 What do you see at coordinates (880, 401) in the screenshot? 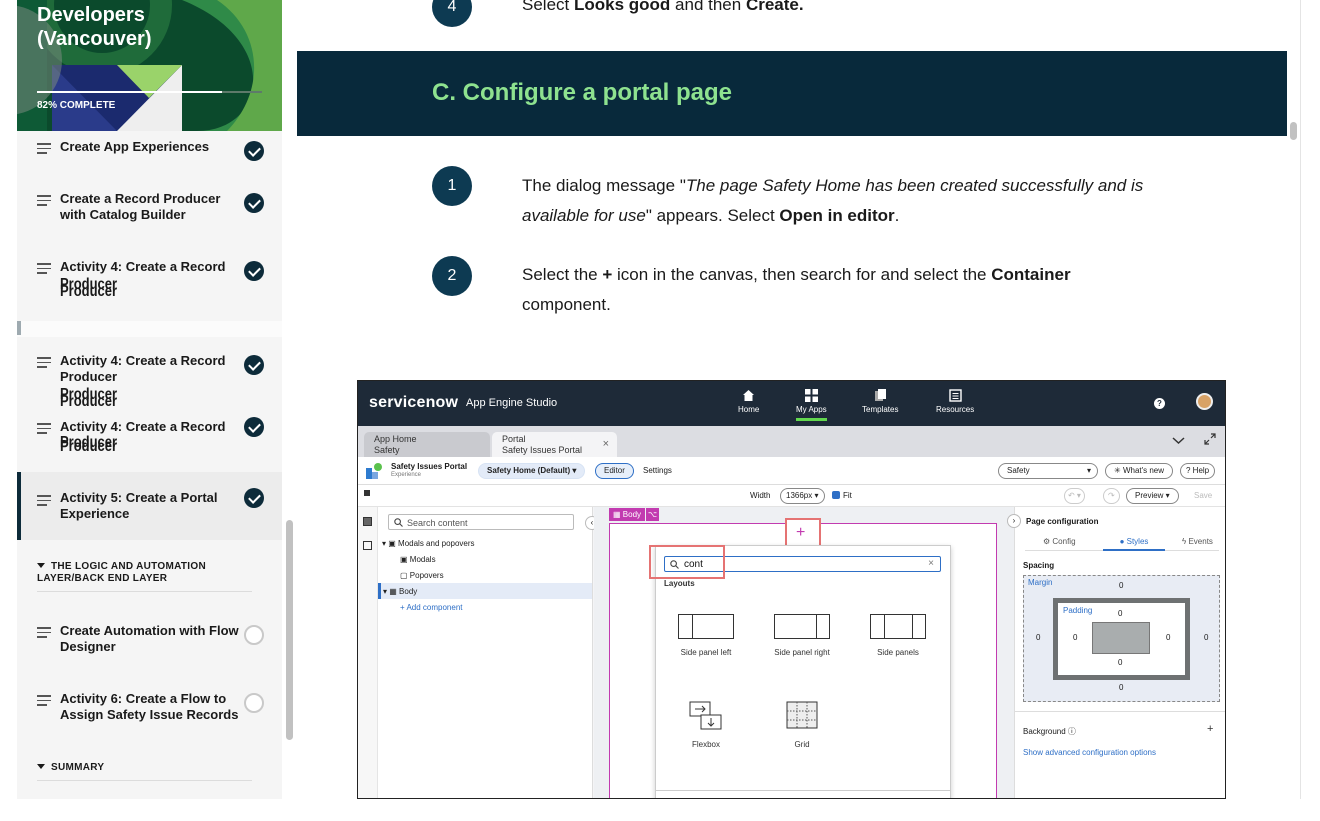
I see `nav-templates: Templates` at bounding box center [880, 401].